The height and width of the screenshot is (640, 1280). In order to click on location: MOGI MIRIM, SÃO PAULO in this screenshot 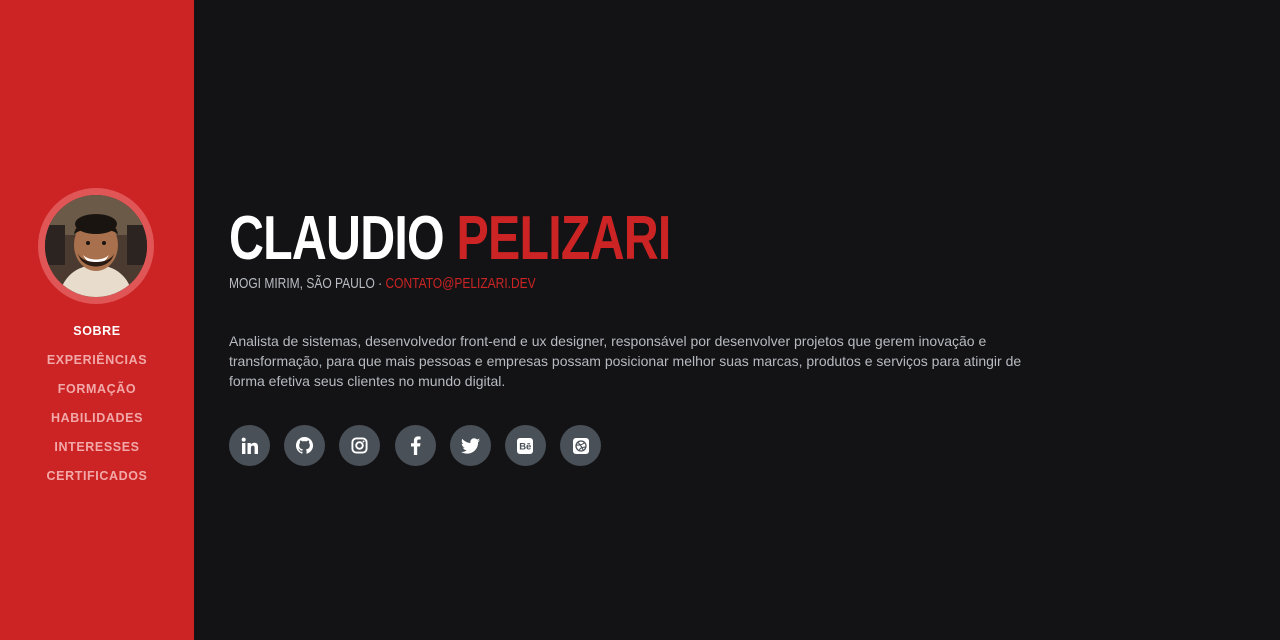, I will do `click(302, 283)`.